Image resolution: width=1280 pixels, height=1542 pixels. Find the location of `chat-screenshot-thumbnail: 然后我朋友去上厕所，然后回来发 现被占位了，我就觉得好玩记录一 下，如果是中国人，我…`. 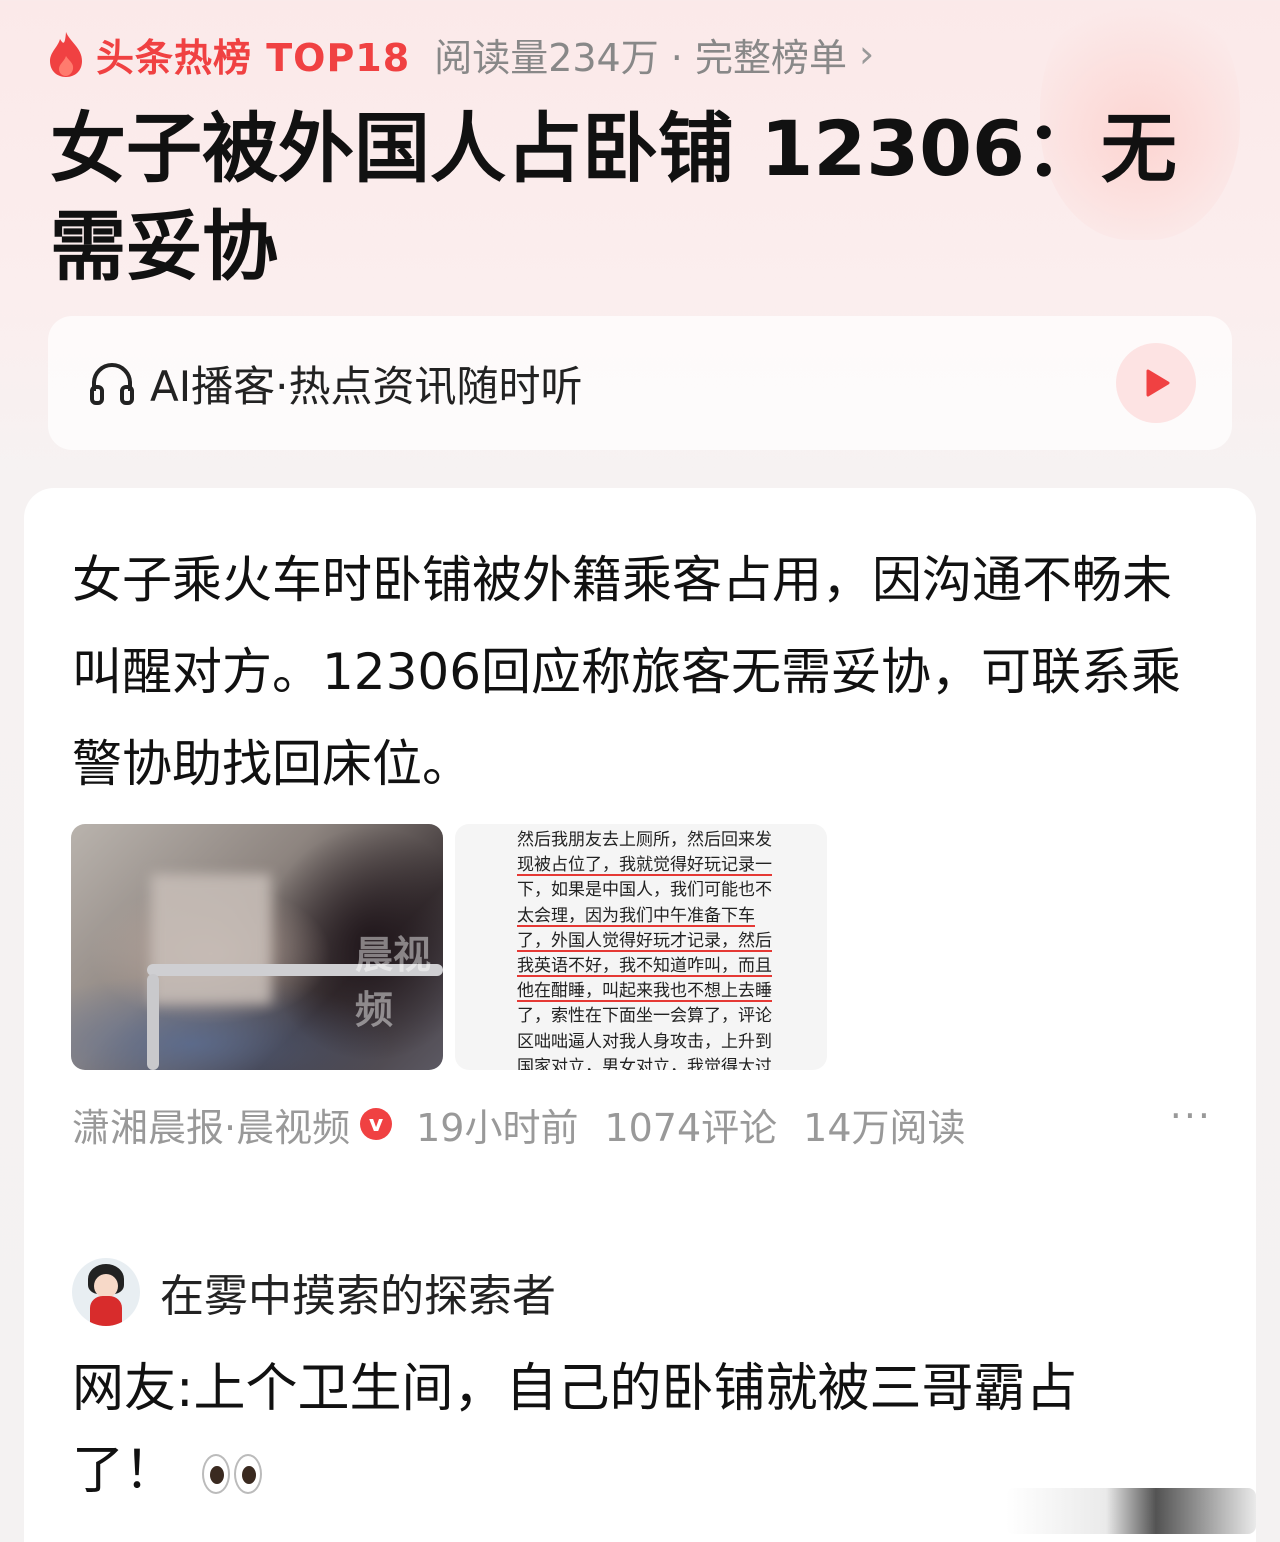

chat-screenshot-thumbnail: 然后我朋友去上厕所，然后回来发 现被占位了，我就觉得好玩记录一 下，如果是中国人，我… is located at coordinates (641, 947).